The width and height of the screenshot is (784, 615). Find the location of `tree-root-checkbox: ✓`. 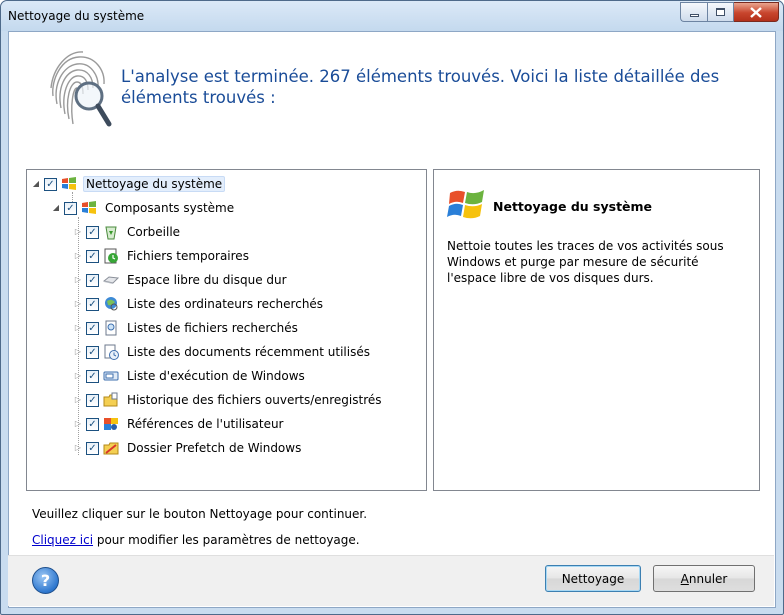

tree-root-checkbox: ✓ is located at coordinates (50, 184).